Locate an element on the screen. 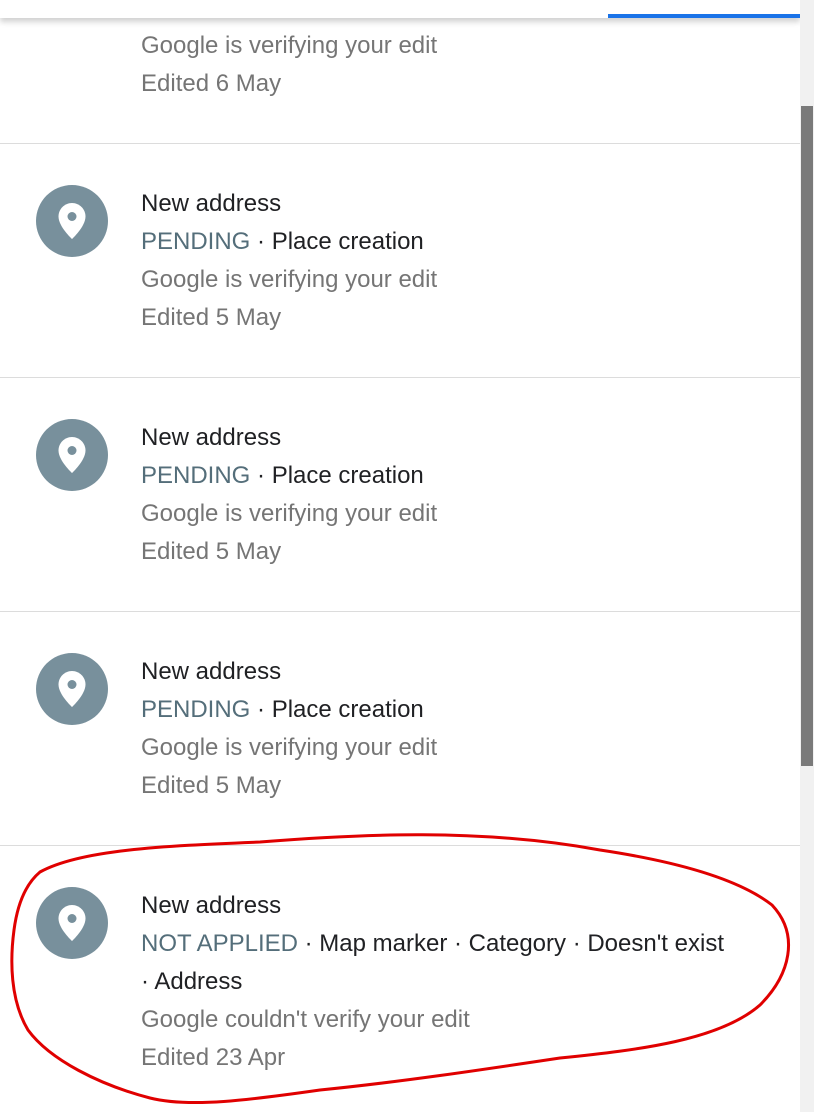 The width and height of the screenshot is (814, 1112). status-detail-continued: · Address is located at coordinates (192, 981).